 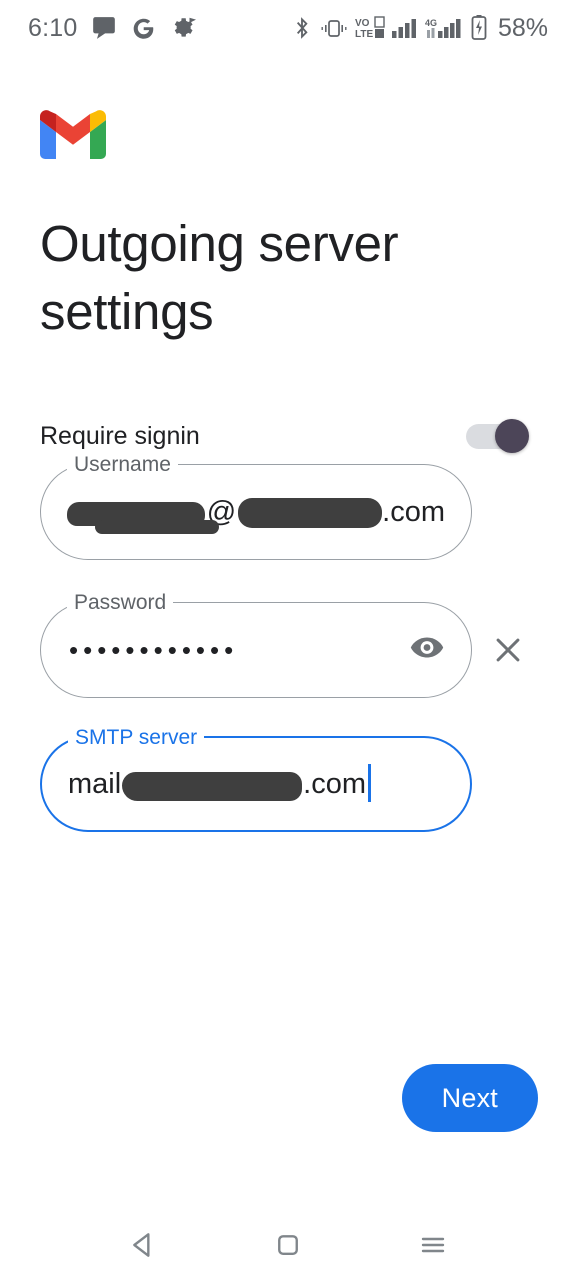 I want to click on password-field-value: ••••••••••••, so click(x=154, y=649).